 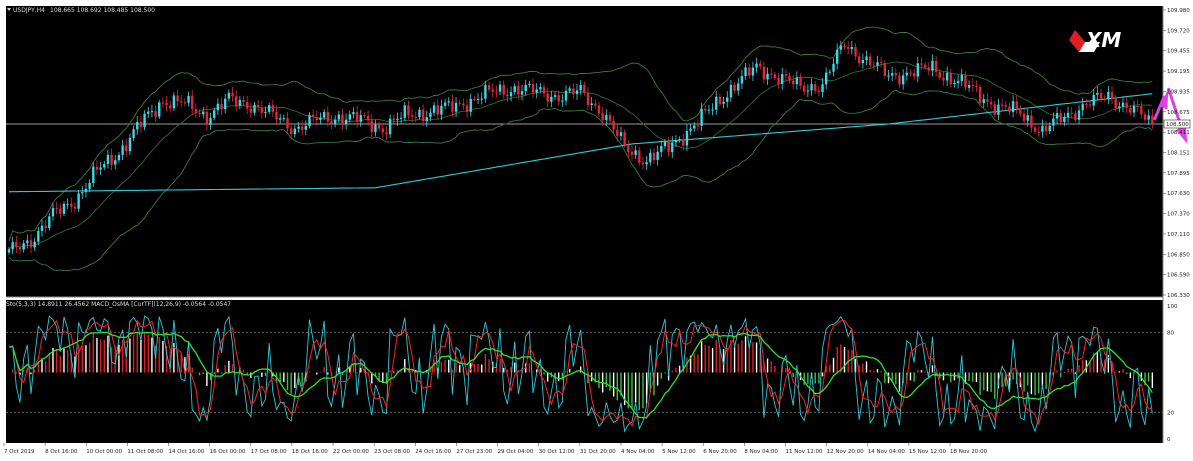 What do you see at coordinates (1178, 113) in the screenshot?
I see `price-label: 108.675` at bounding box center [1178, 113].